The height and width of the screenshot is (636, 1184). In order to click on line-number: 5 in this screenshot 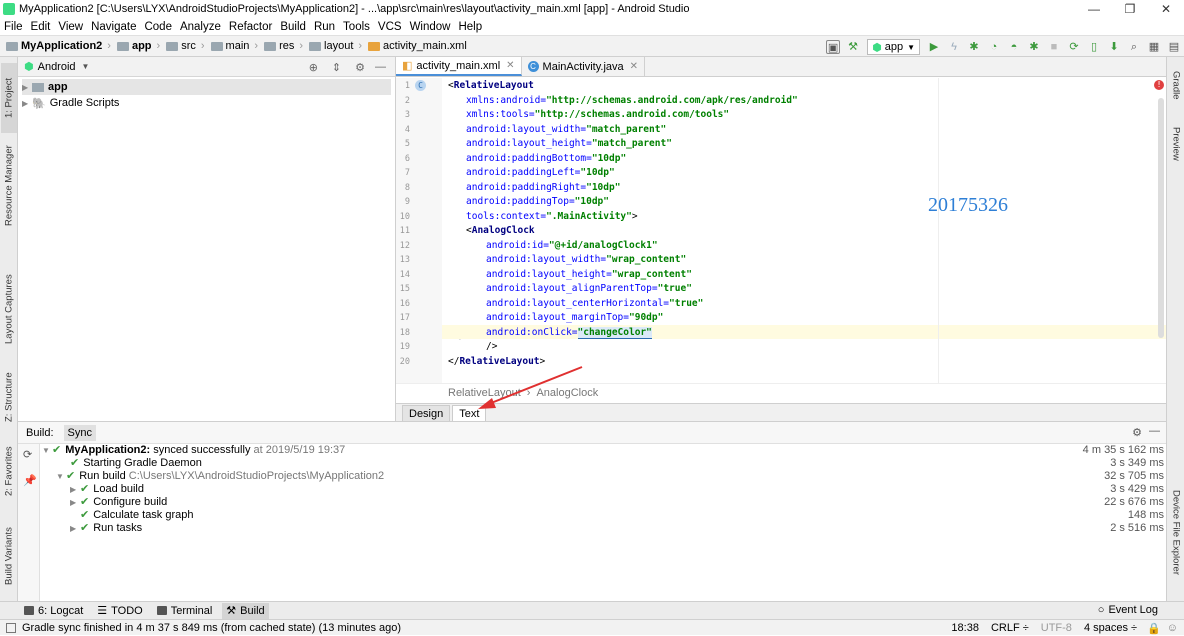, I will do `click(407, 144)`.